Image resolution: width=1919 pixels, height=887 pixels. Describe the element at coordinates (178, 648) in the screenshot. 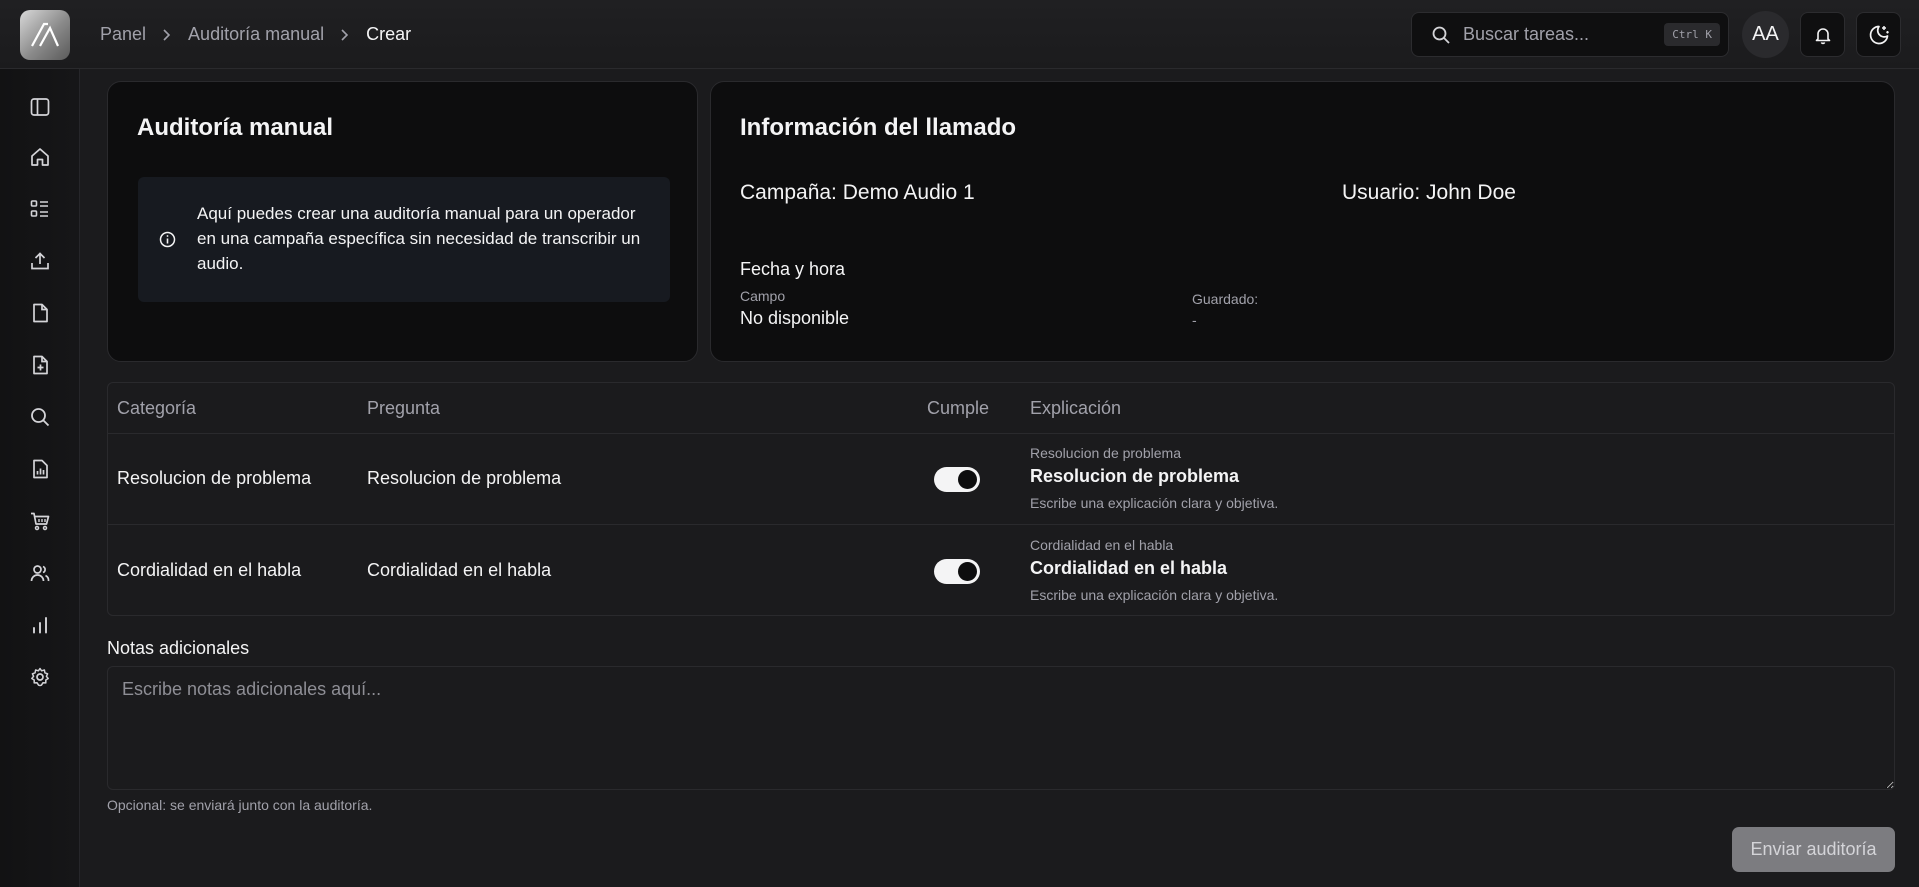

I see `notes-label: Notas adicionales` at that location.